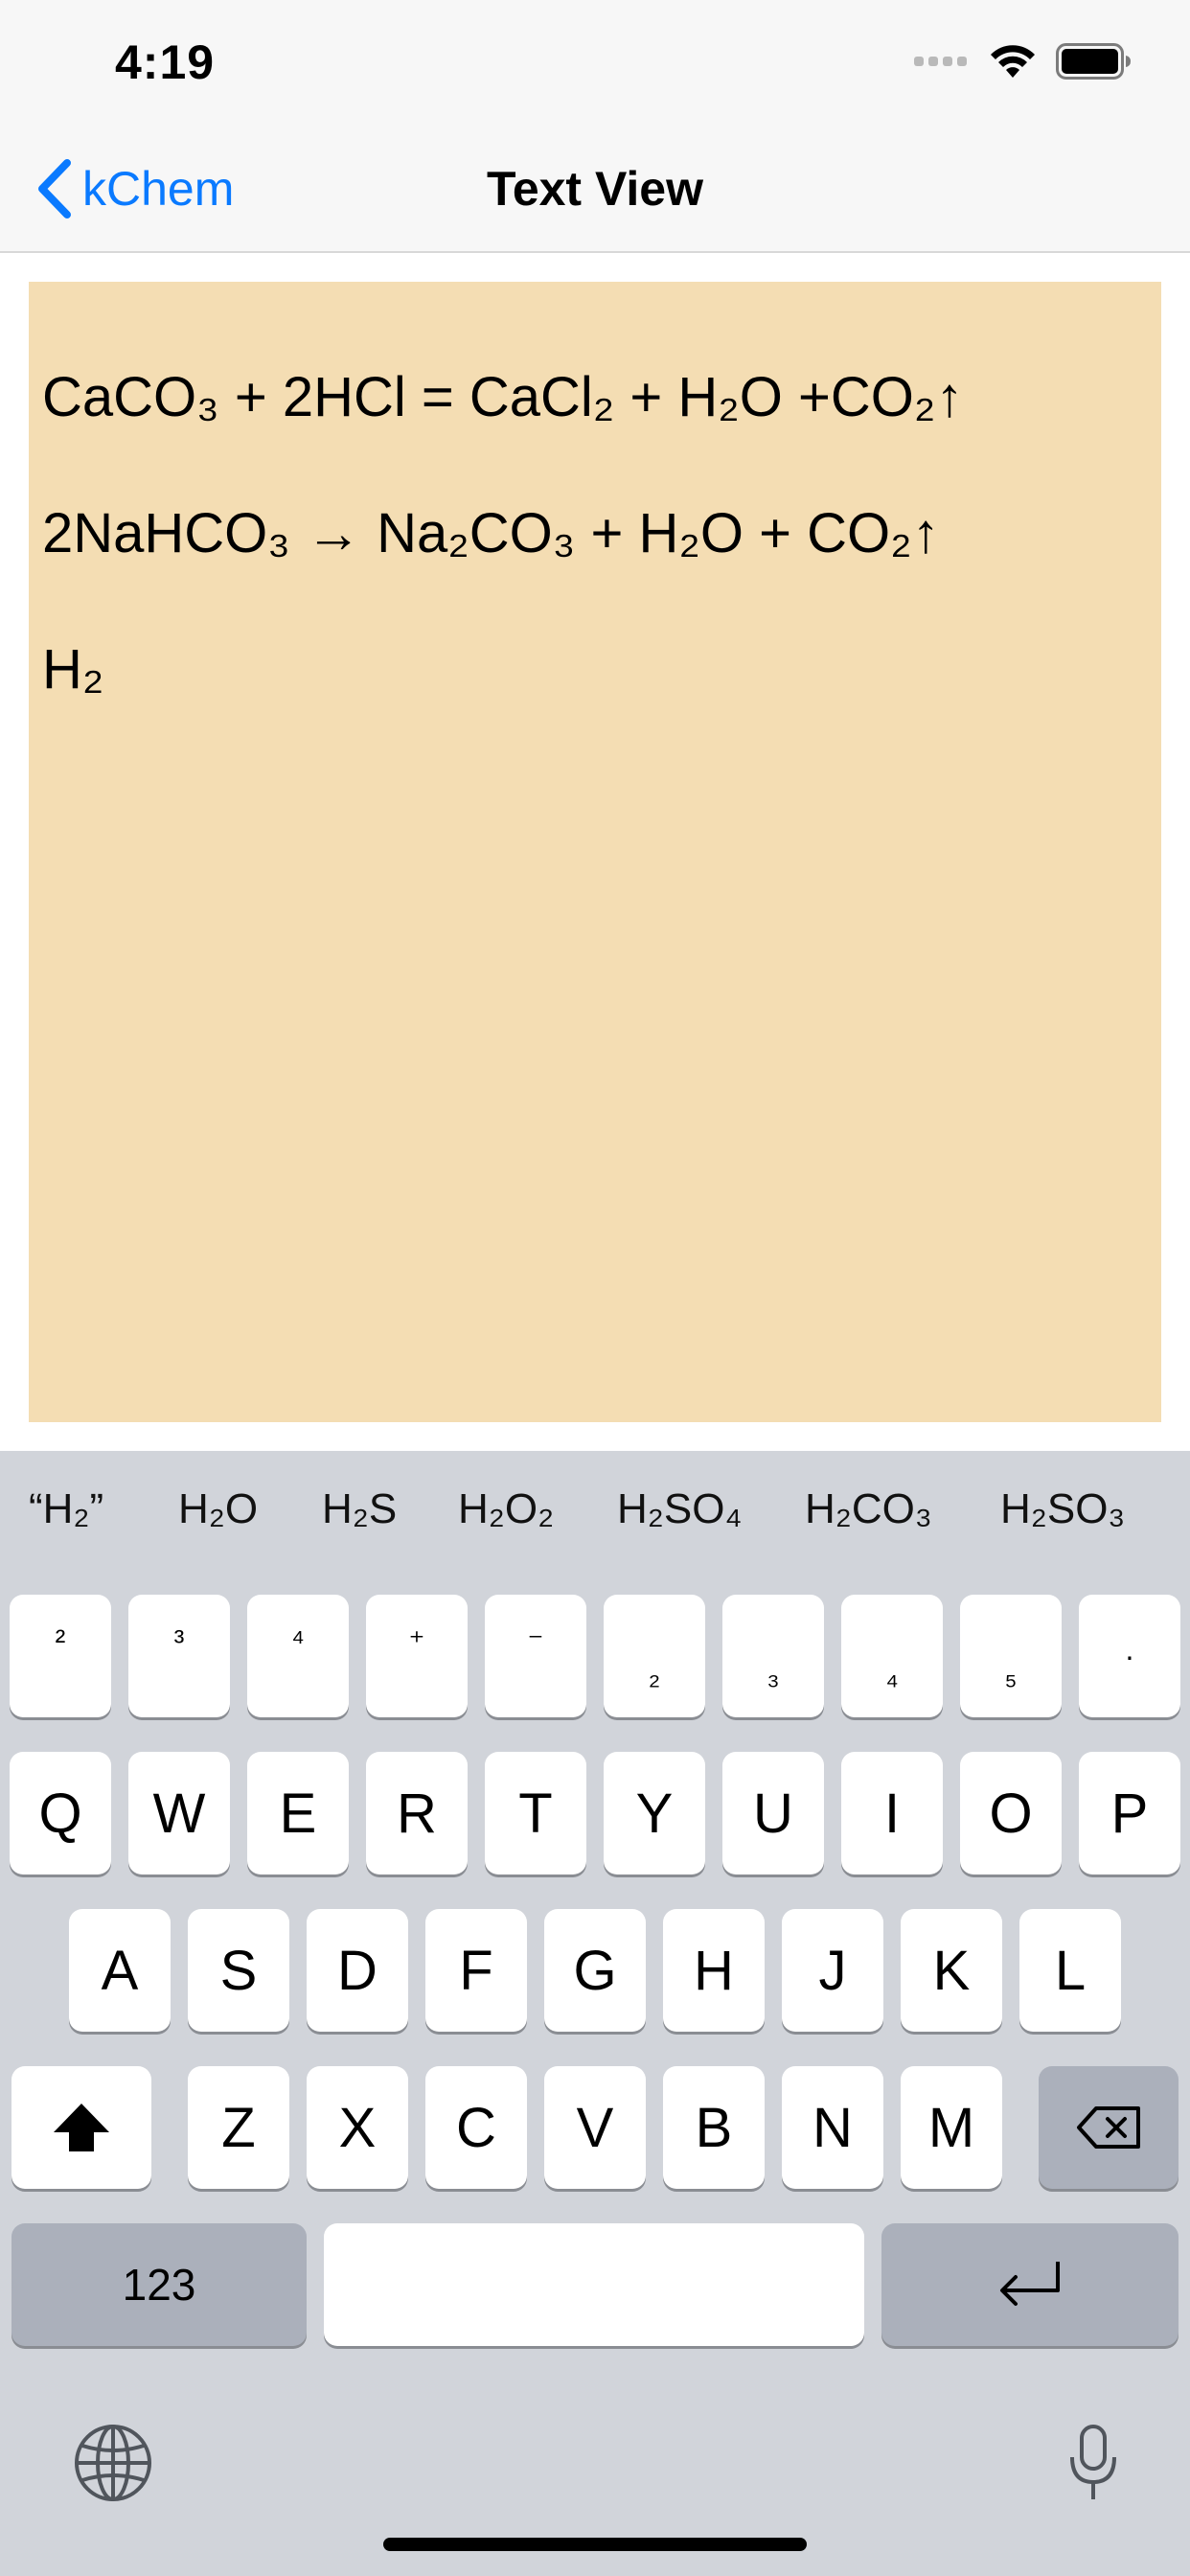 The width and height of the screenshot is (1190, 2576). I want to click on shift-key, so click(81, 2127).